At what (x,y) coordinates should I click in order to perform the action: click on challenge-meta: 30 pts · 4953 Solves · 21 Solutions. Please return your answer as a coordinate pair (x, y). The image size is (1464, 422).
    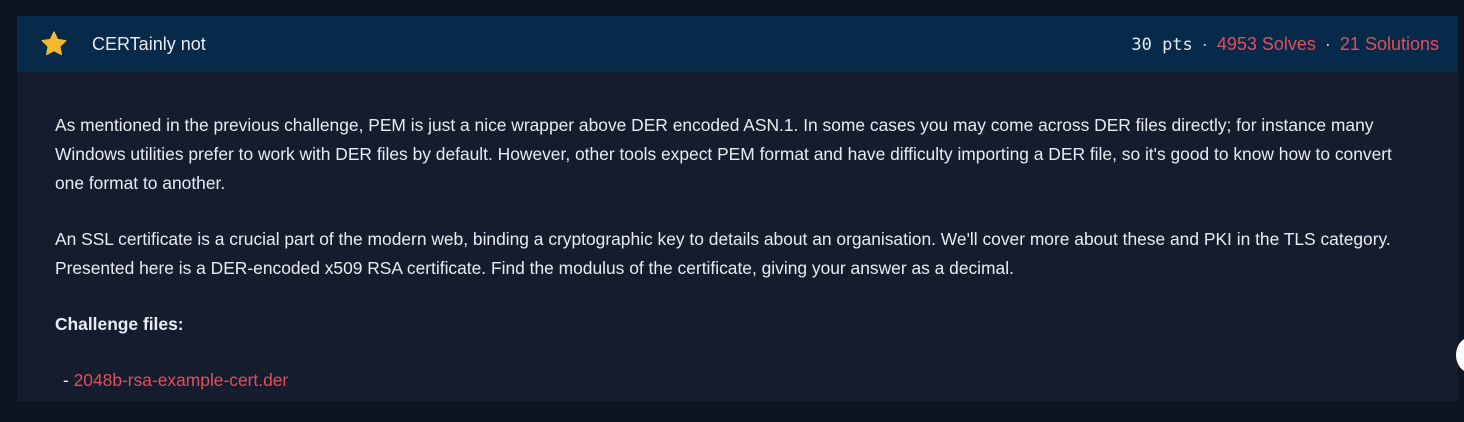
    Looking at the image, I should click on (1285, 44).